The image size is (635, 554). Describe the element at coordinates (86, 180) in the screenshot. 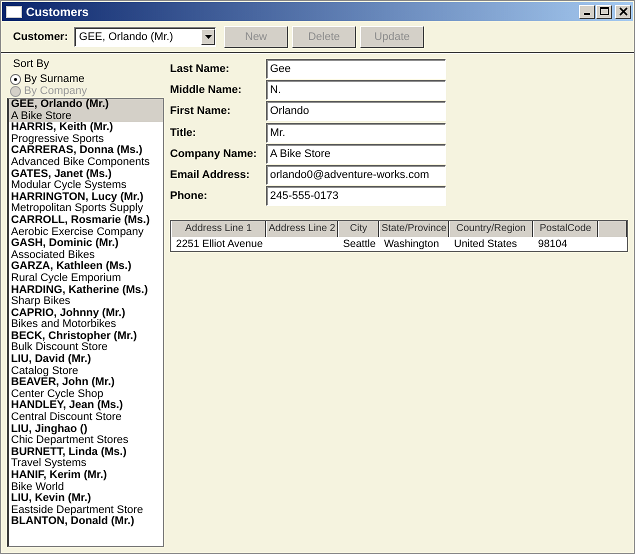

I see `customer-list-item: GATES, Janet (Ms.) Modular Cycle Systems` at that location.